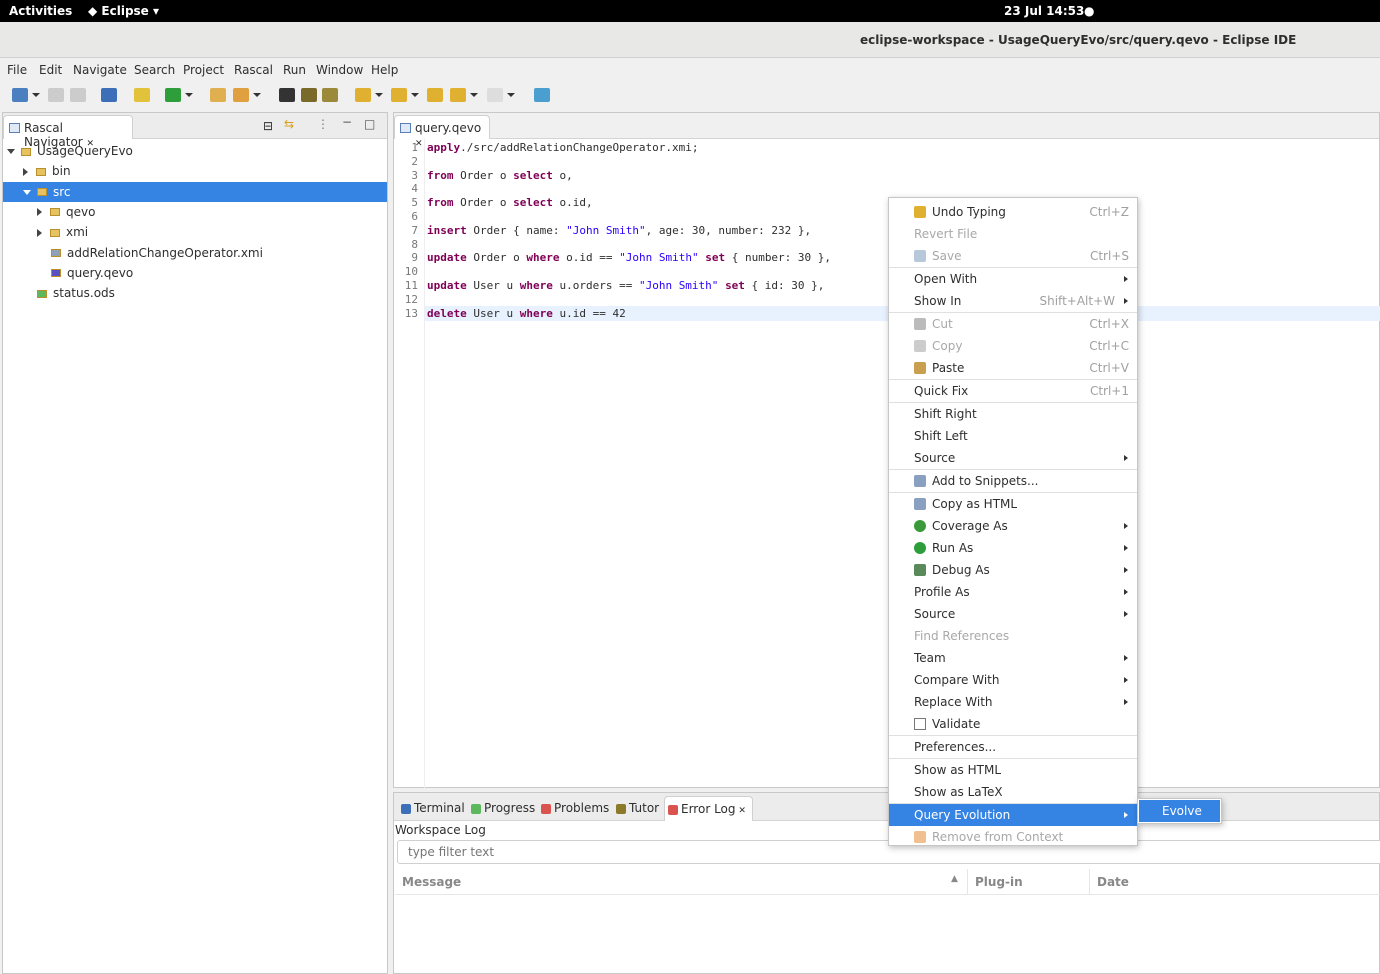 This screenshot has width=1380, height=974. I want to click on tree-item: query.qevo, so click(195, 273).